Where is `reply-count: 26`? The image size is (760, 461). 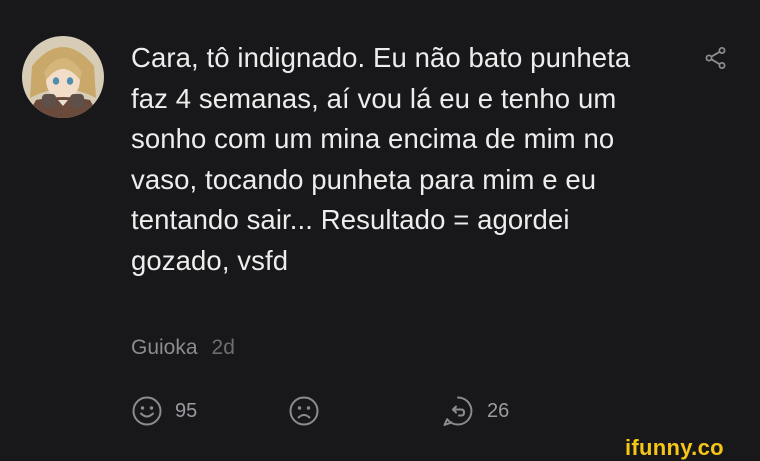 reply-count: 26 is located at coordinates (498, 410).